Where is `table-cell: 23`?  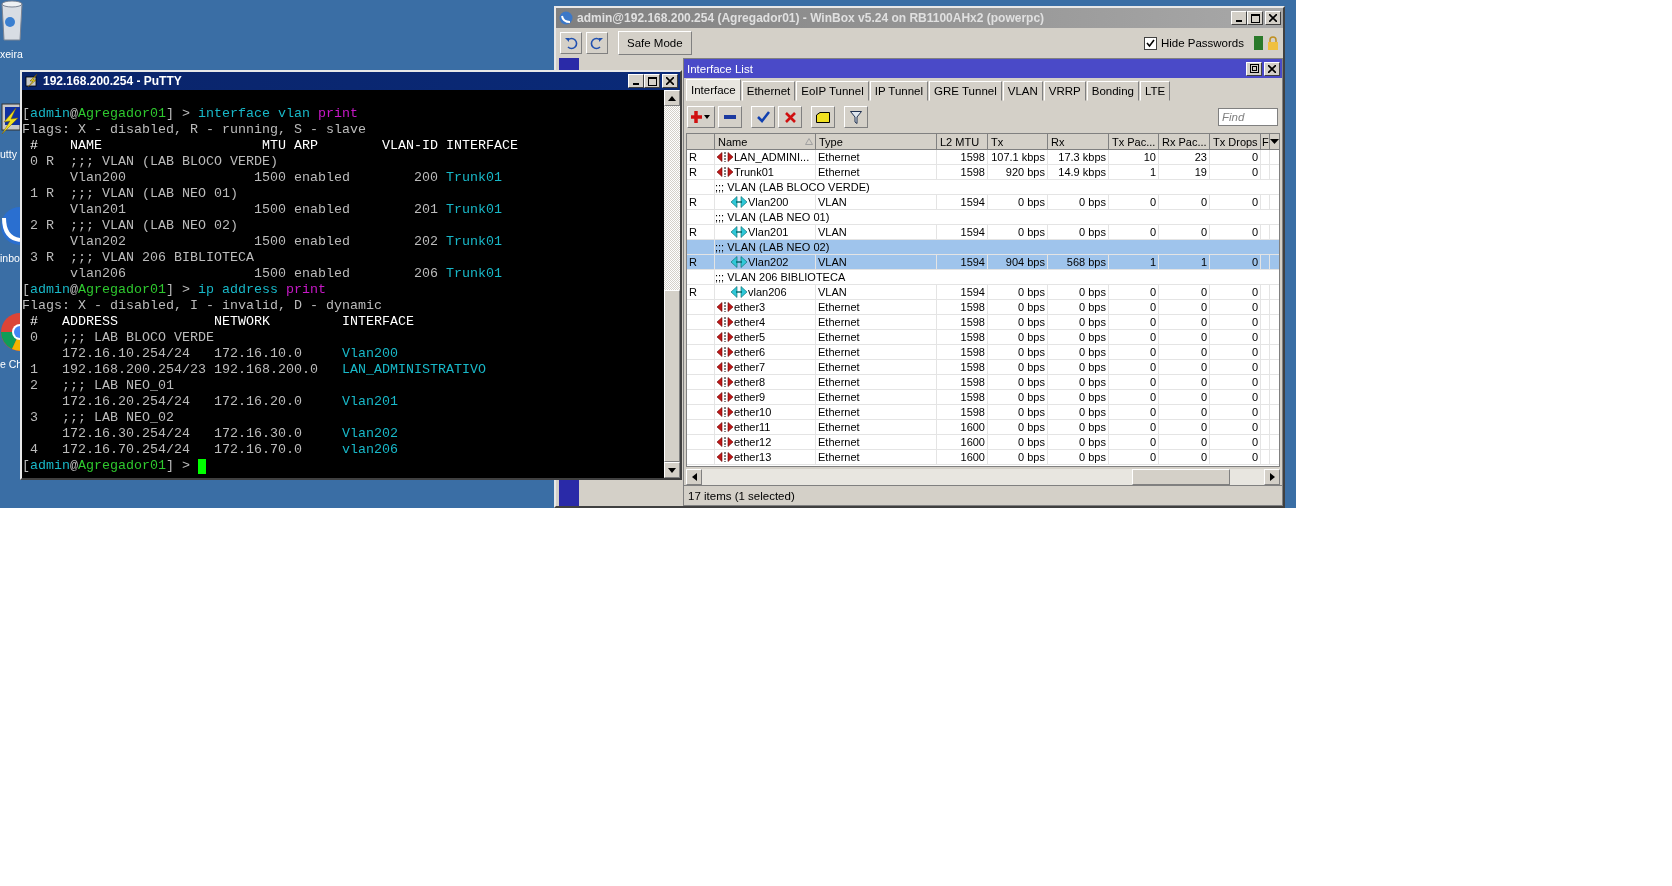 table-cell: 23 is located at coordinates (1200, 157).